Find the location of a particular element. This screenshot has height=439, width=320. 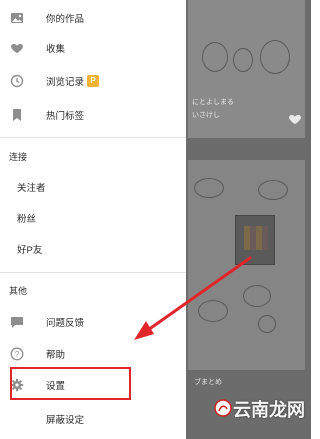

watermark-text: 云南龙网 is located at coordinates (269, 410).